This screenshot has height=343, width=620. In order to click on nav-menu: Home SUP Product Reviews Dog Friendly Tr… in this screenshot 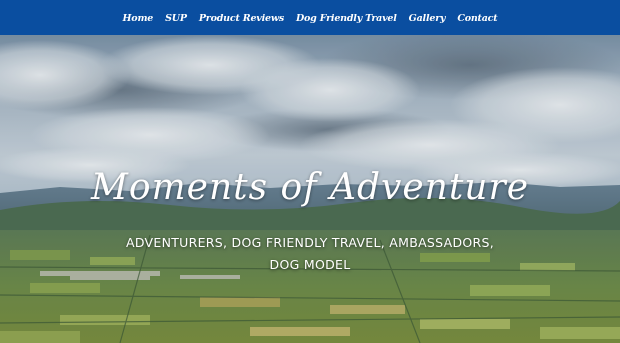, I will do `click(310, 17)`.